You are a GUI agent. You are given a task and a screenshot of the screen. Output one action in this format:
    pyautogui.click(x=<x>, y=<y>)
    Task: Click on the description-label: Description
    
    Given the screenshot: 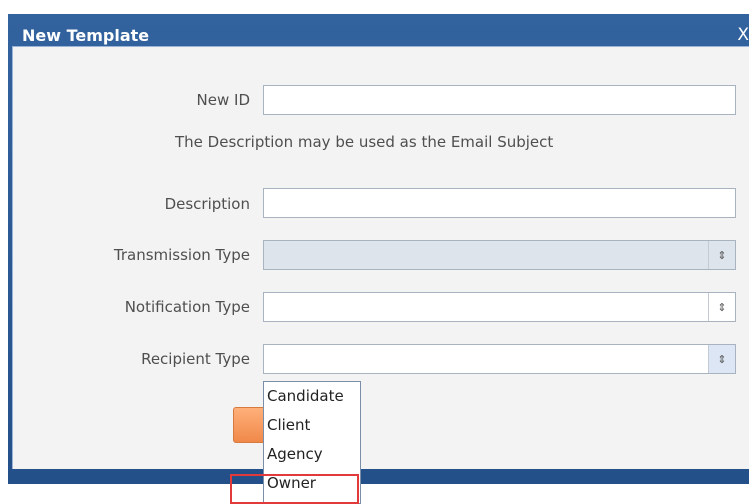 What is the action you would take?
    pyautogui.click(x=207, y=204)
    